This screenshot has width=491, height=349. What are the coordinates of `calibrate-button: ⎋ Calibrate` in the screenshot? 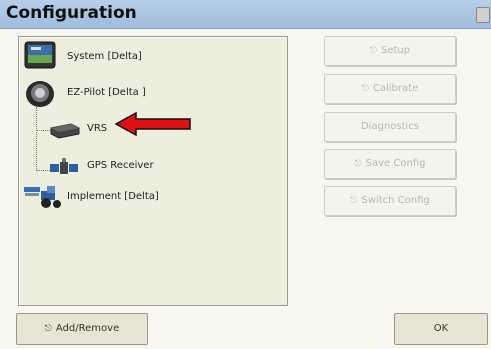 It's located at (390, 89).